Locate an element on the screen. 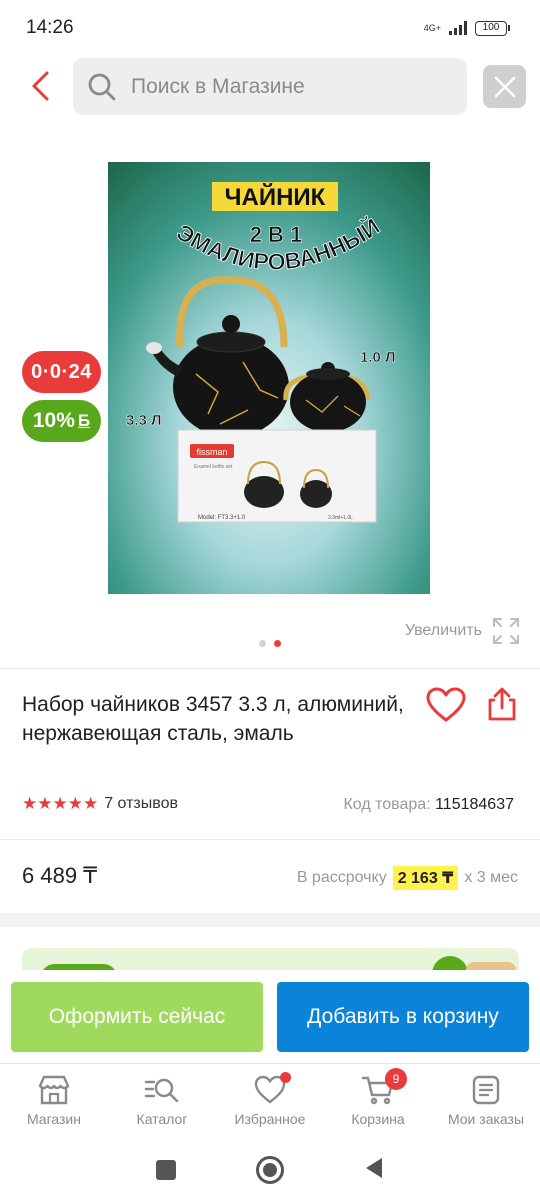 This screenshot has height=1200, width=540. volume-small-label: 1.0 Л is located at coordinates (378, 357).